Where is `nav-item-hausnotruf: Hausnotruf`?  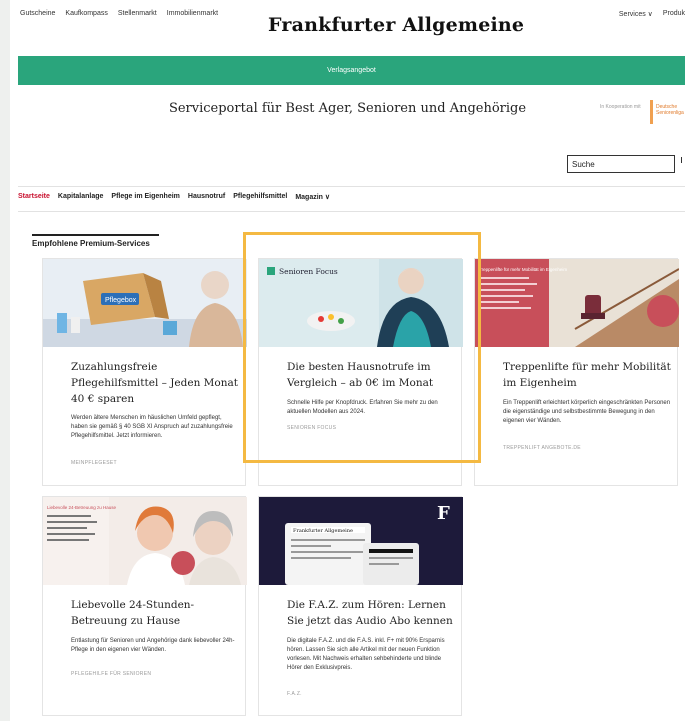 nav-item-hausnotruf: Hausnotruf is located at coordinates (206, 197).